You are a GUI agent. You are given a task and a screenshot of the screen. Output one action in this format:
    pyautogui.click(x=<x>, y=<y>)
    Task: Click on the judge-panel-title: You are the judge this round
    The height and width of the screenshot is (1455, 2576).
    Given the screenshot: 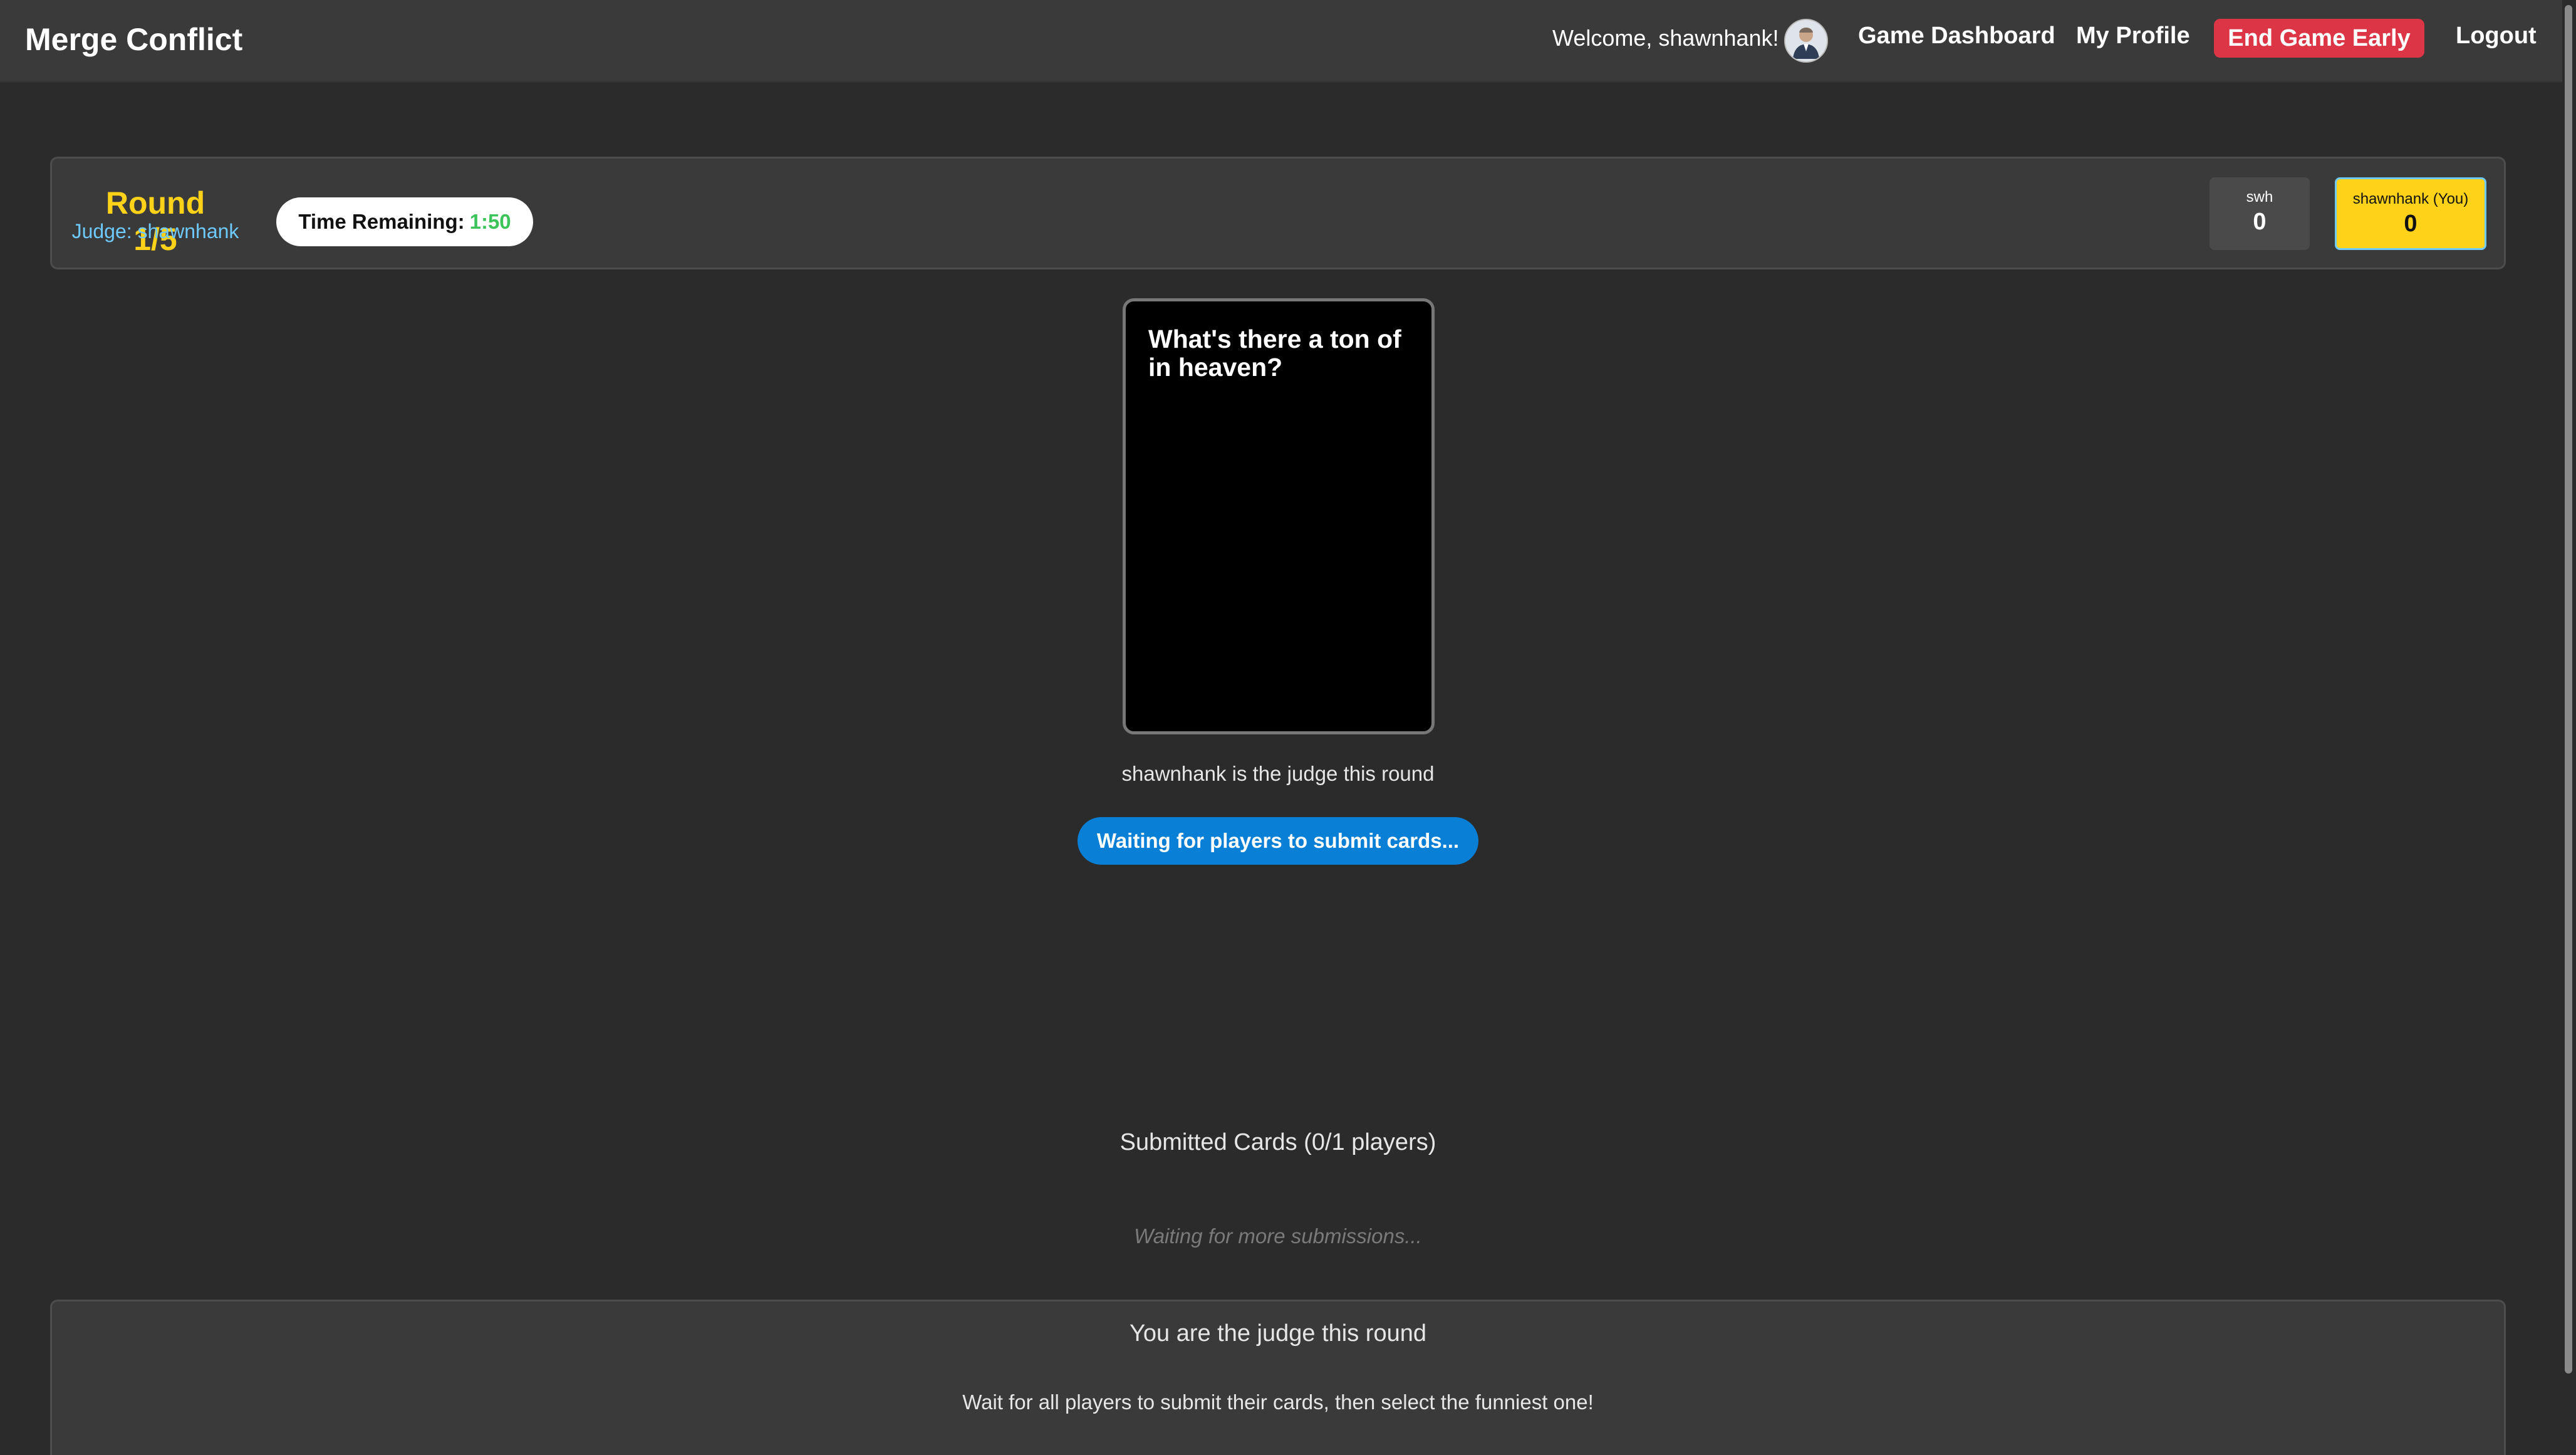 What is the action you would take?
    pyautogui.click(x=1278, y=1334)
    